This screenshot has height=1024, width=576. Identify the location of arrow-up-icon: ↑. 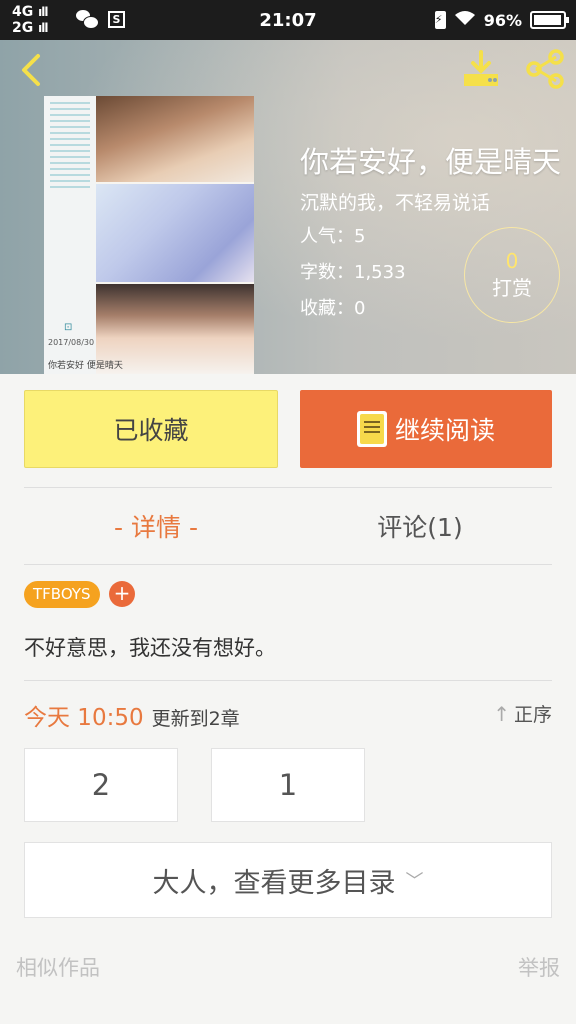
(501, 713).